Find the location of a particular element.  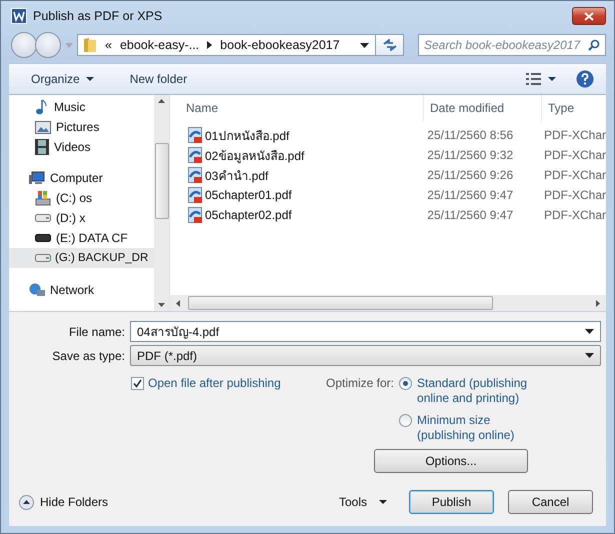

checkbox is located at coordinates (137, 383).